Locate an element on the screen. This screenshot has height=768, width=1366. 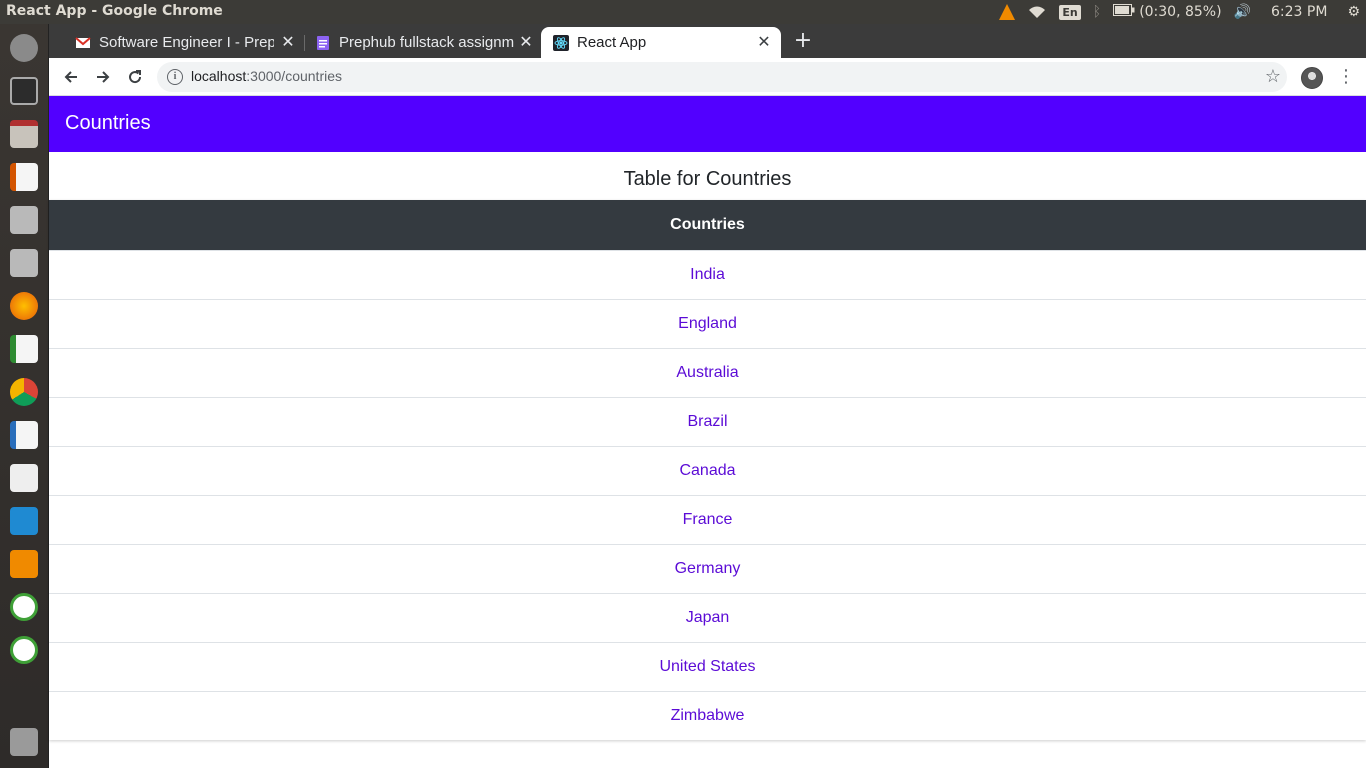
impress-icon is located at coordinates (24, 177).